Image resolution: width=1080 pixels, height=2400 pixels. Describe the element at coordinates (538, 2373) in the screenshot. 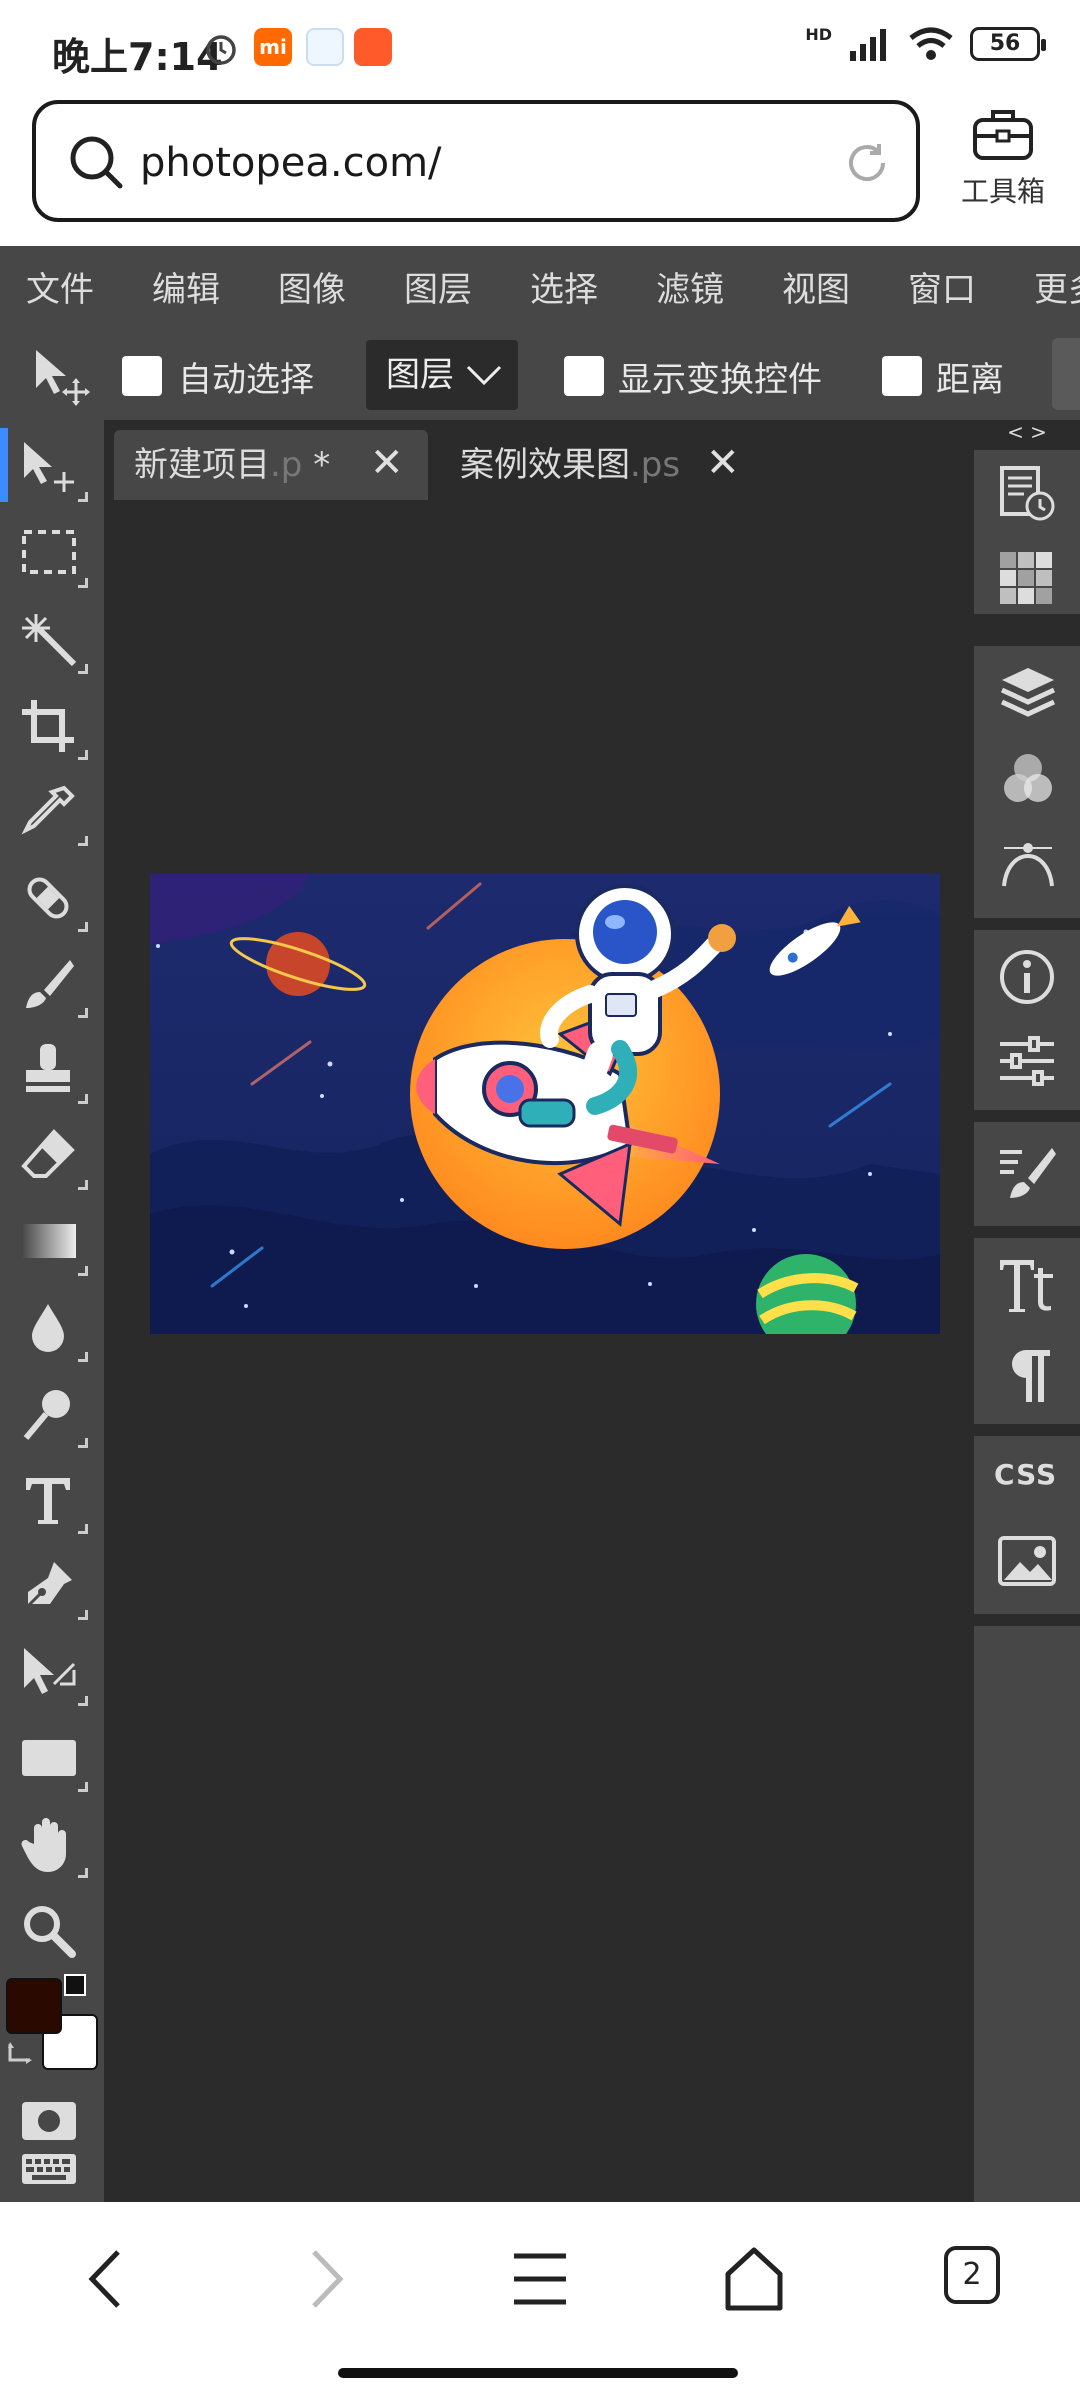

I see `home-indicator` at that location.